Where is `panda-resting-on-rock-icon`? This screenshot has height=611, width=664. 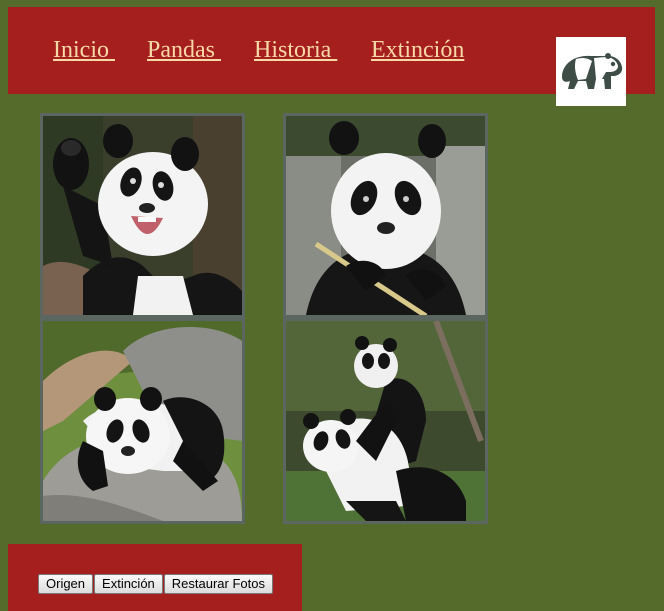
panda-resting-on-rock-icon is located at coordinates (142, 421).